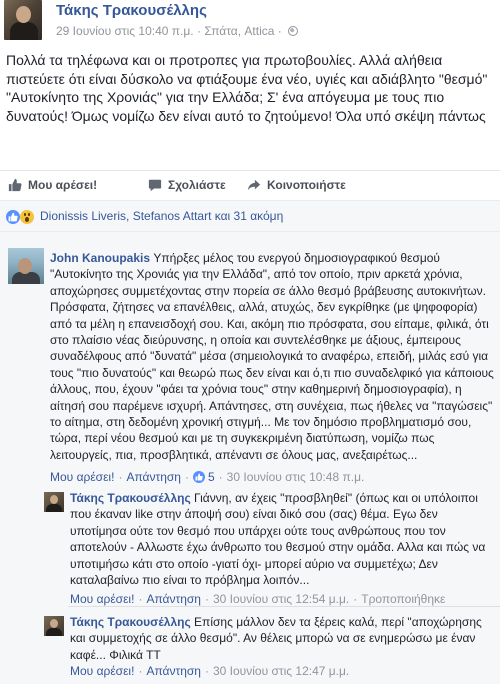  I want to click on reply-divider, so click(284, 606).